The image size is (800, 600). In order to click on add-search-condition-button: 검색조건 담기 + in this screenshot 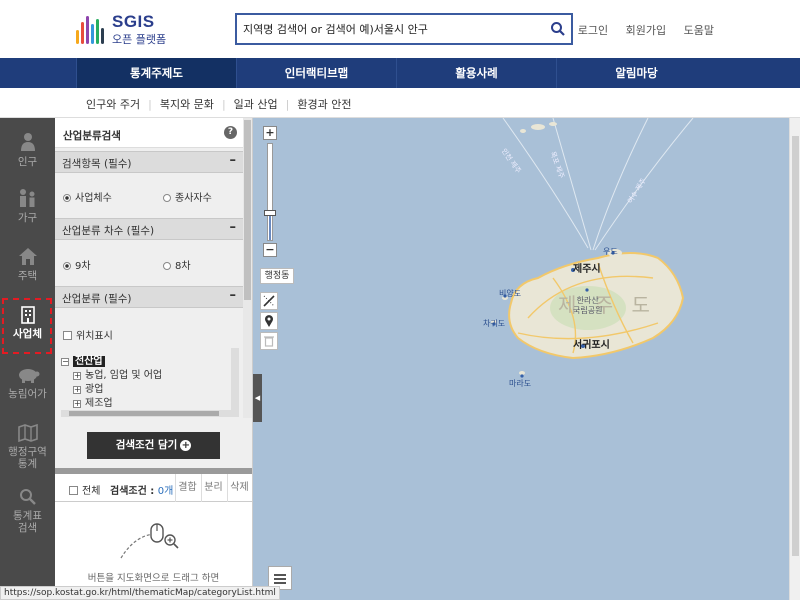, I will do `click(153, 445)`.